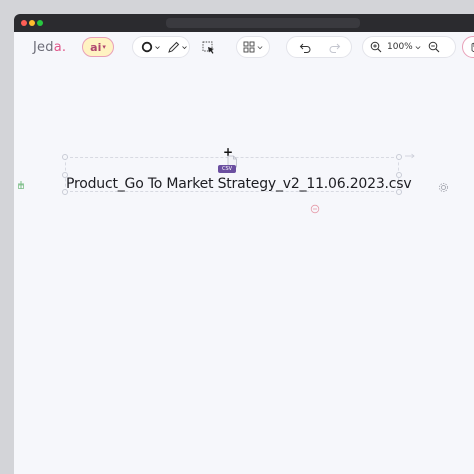 The height and width of the screenshot is (474, 474). I want to click on zoom-out-button, so click(434, 47).